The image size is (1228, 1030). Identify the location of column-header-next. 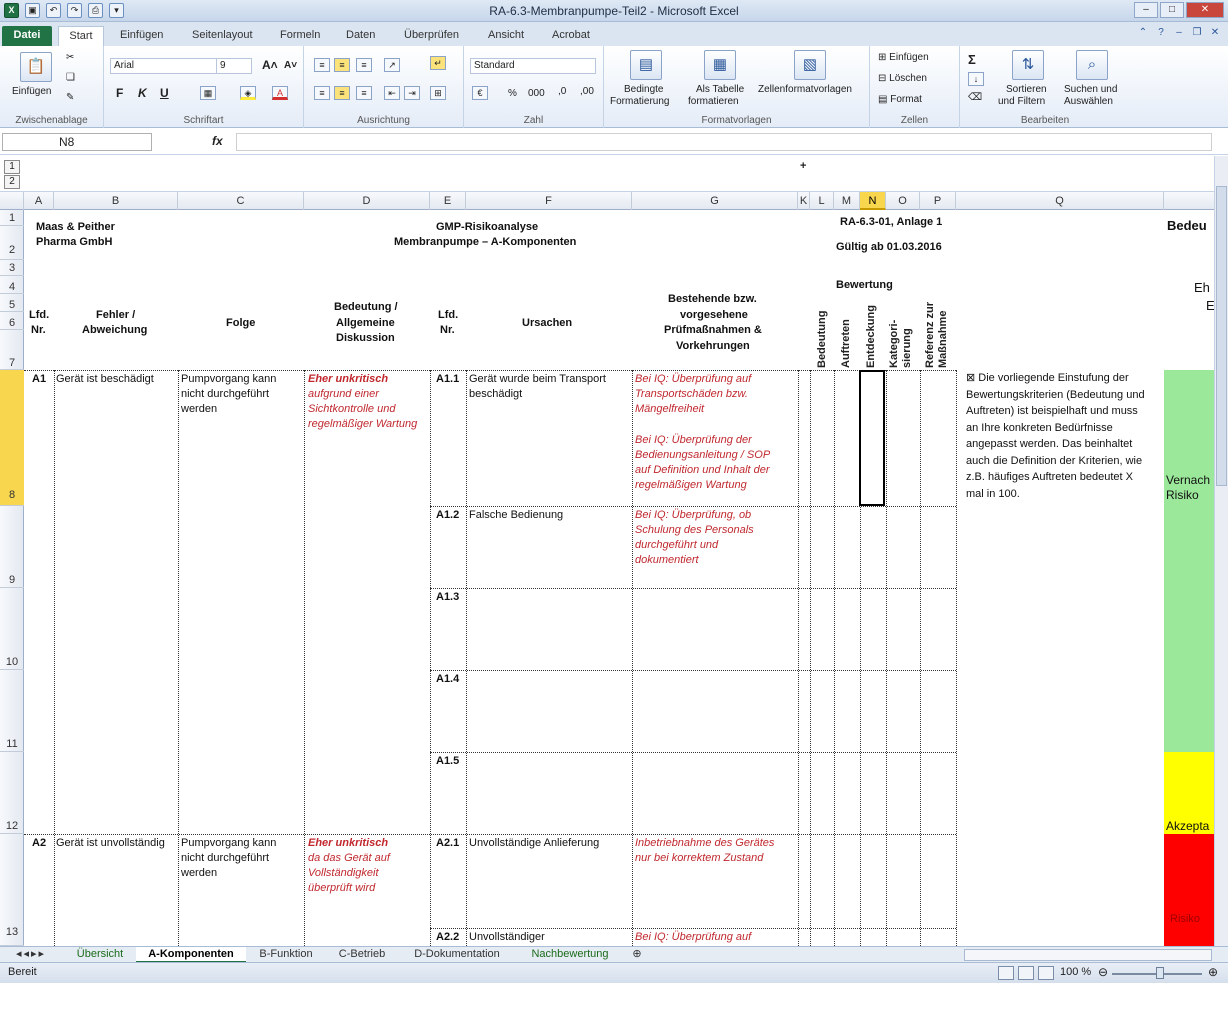
(1189, 201).